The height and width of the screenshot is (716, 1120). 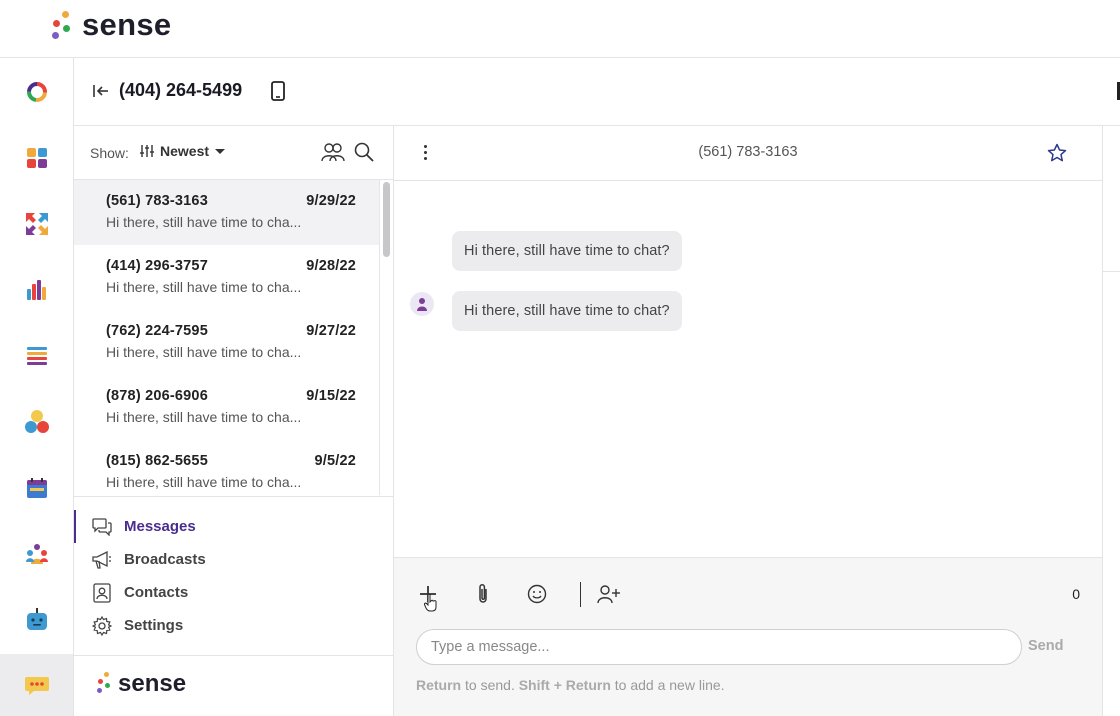 What do you see at coordinates (234, 153) in the screenshot?
I see `filter-bar: Show: Newest` at bounding box center [234, 153].